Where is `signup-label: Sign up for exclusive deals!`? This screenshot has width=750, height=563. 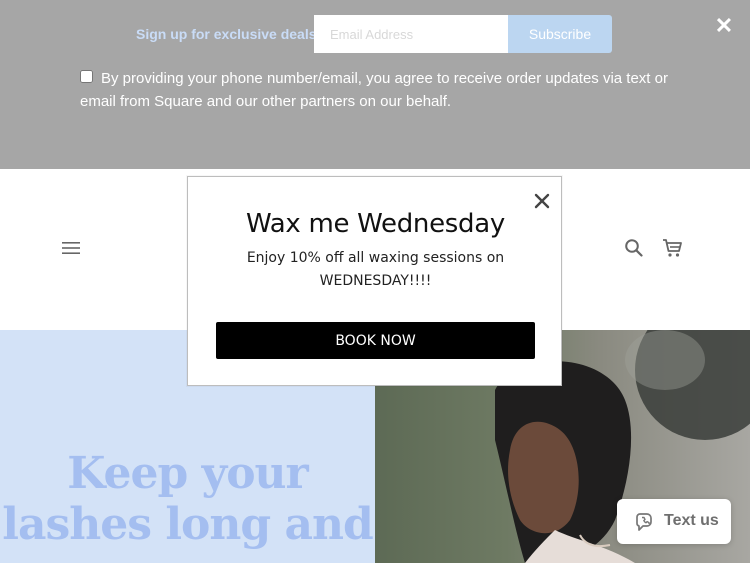
signup-label: Sign up for exclusive deals! is located at coordinates (229, 34).